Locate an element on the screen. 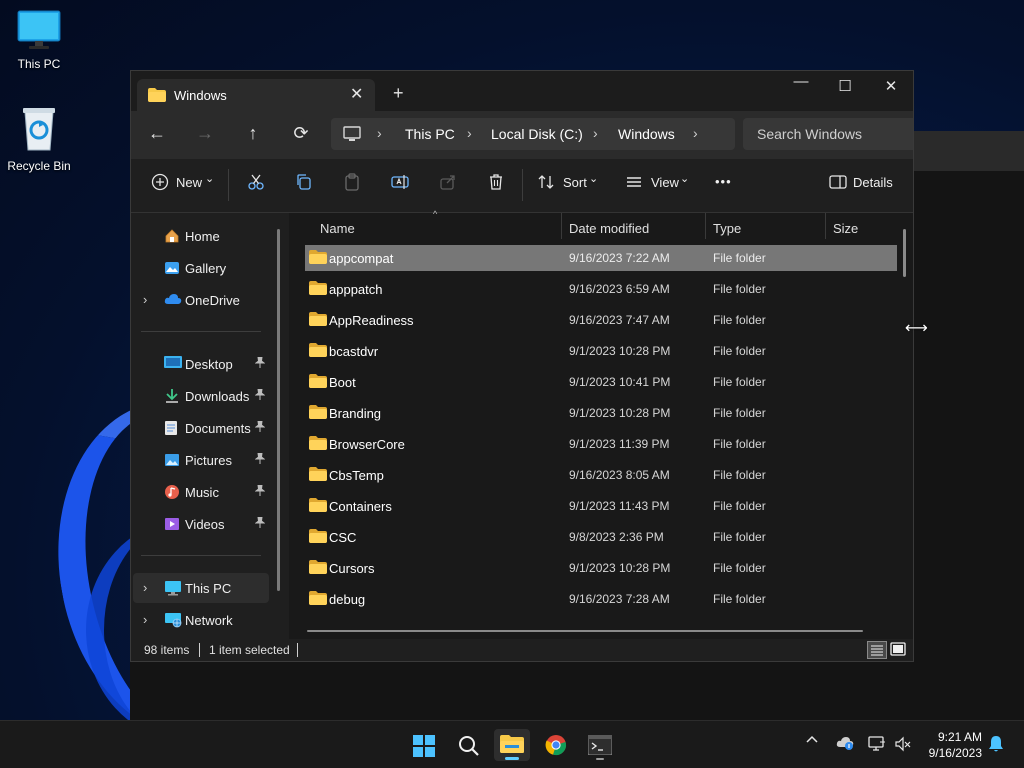 The image size is (1024, 768). onedrive-tray-icon is located at coordinates (845, 744).